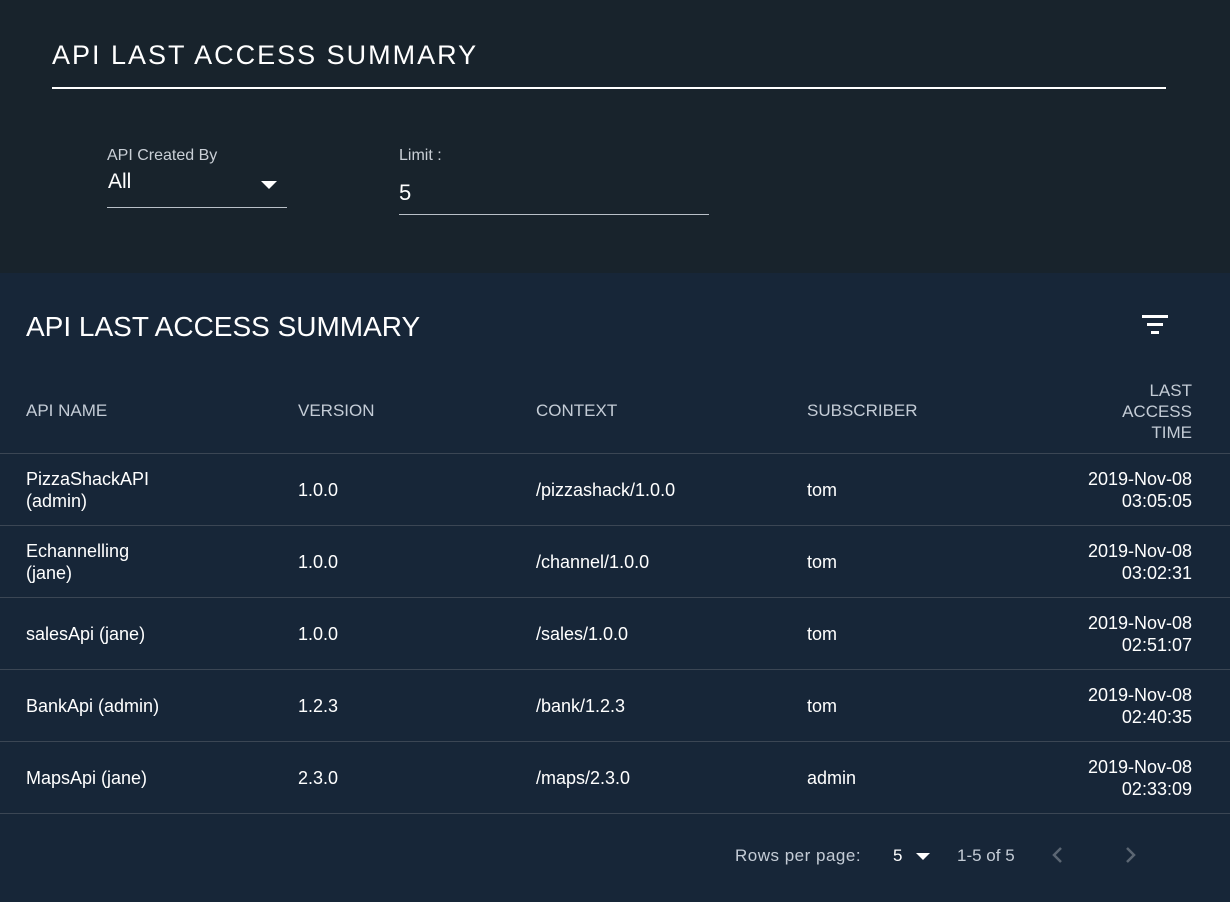 The image size is (1230, 902). Describe the element at coordinates (1139, 633) in the screenshot. I see `last-access-time-text: 2019-Nov-08 02:51:07` at that location.